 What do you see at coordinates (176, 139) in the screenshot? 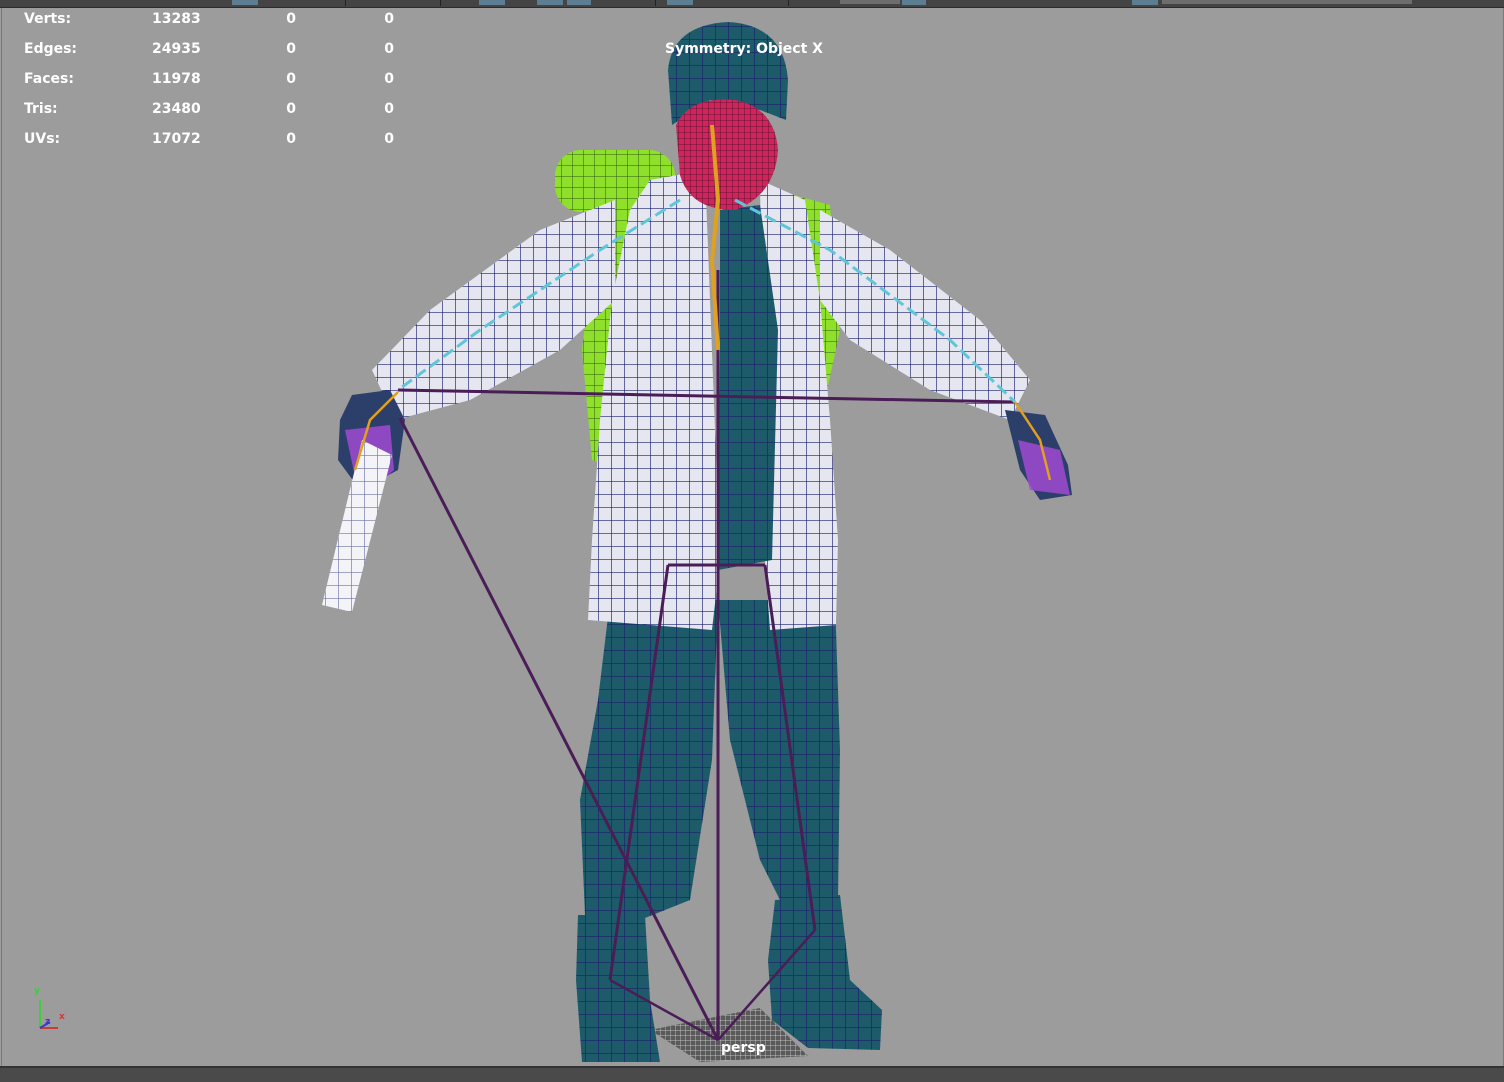
I see `hud-total: 17072` at bounding box center [176, 139].